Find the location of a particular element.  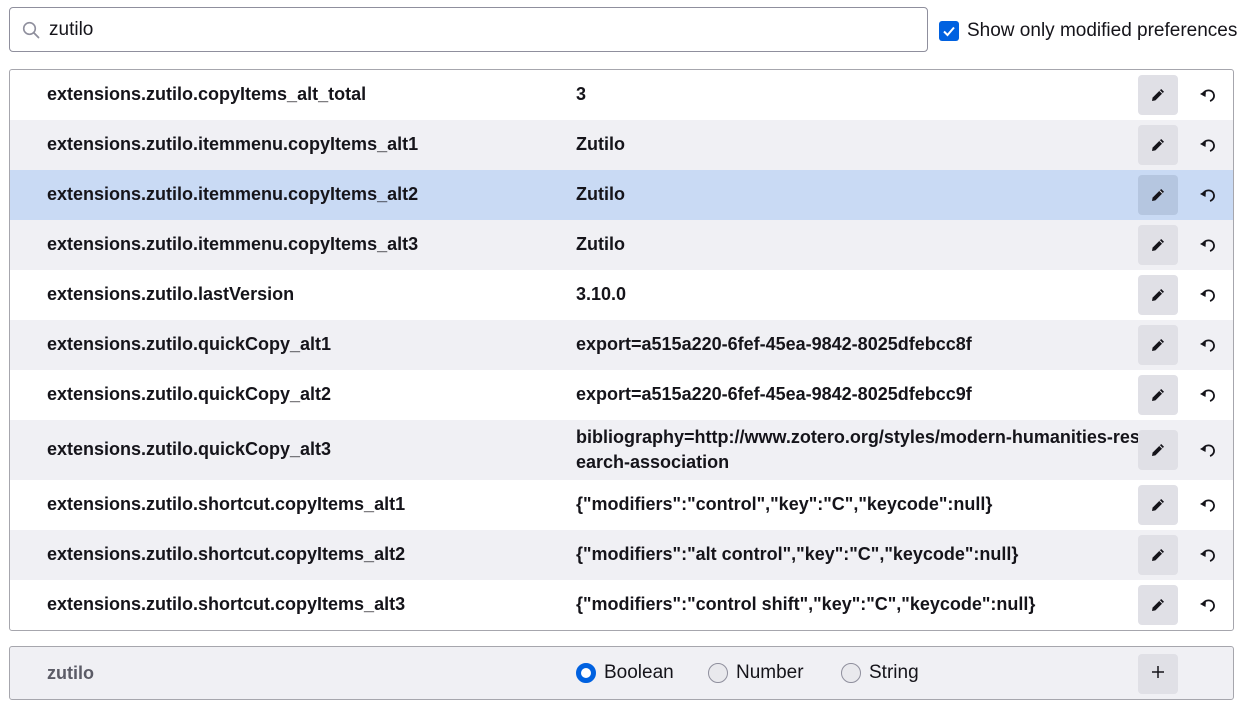

search-field is located at coordinates (468, 29).